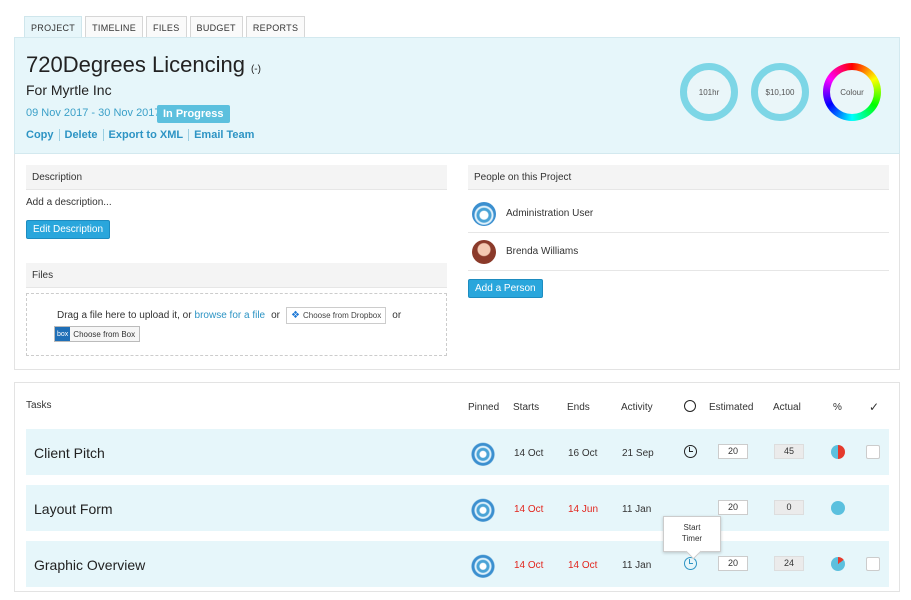 This screenshot has height=600, width=911. I want to click on dropbox-button: ❖ Choose from Dropbox, so click(336, 315).